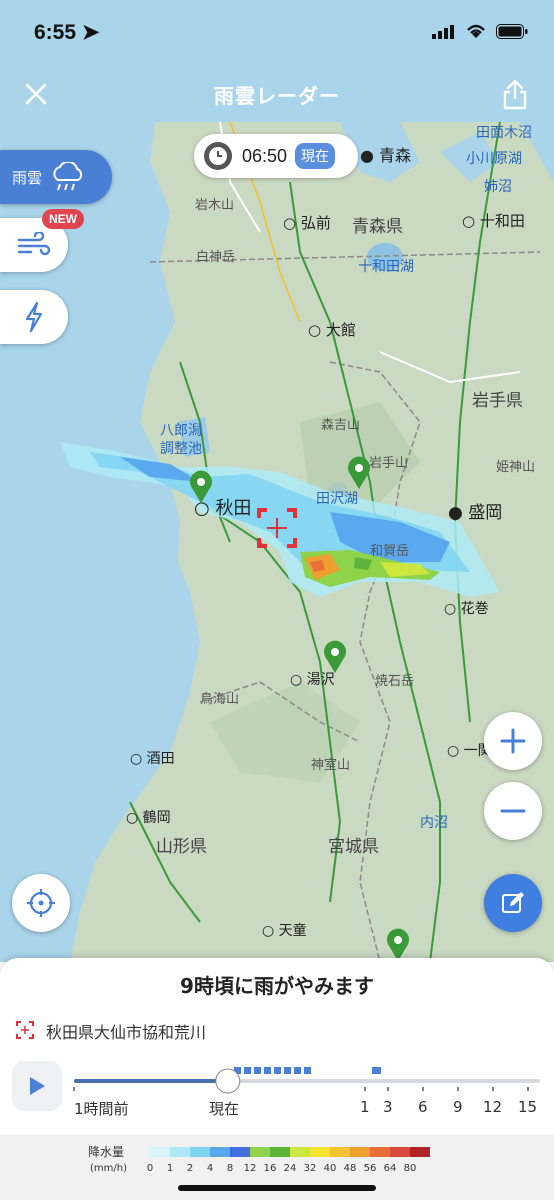 The width and height of the screenshot is (554, 1200). Describe the element at coordinates (108, 1168) in the screenshot. I see `legend-unit: (mm/h)` at that location.